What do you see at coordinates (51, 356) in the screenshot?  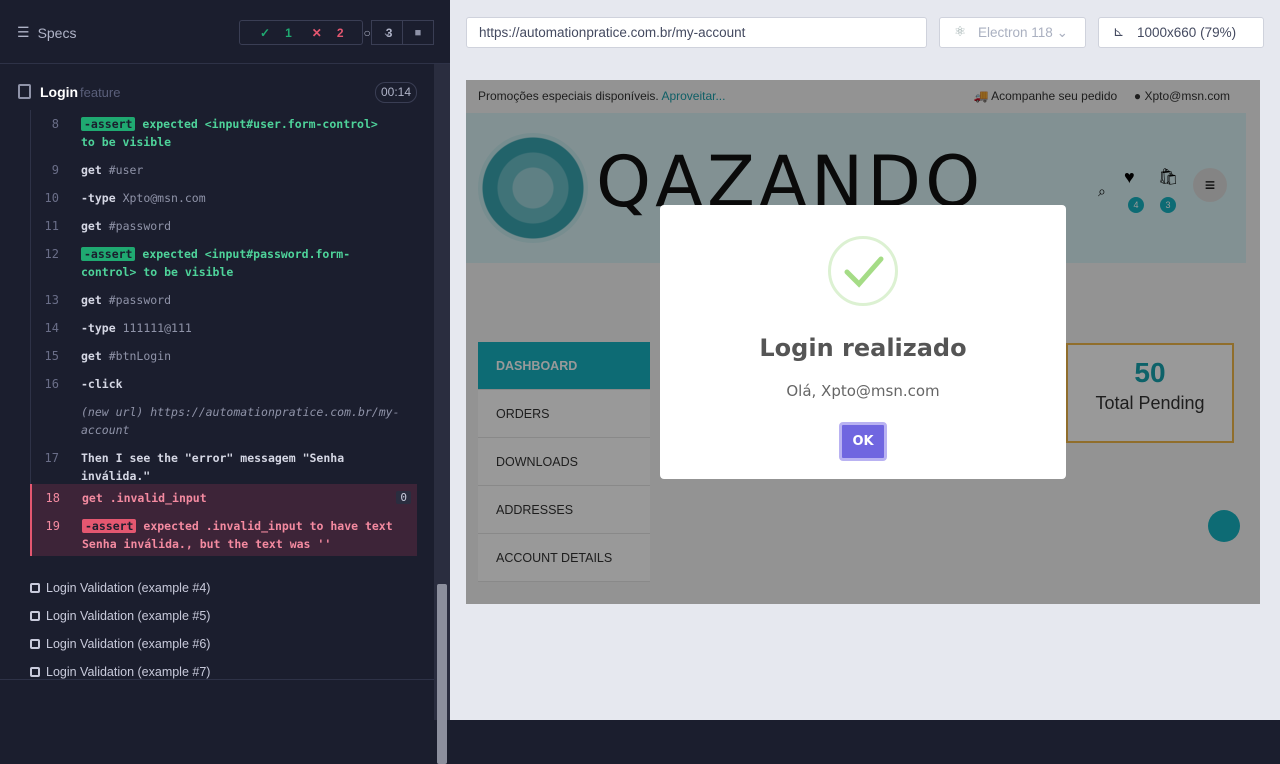 I see `command-number: 15` at bounding box center [51, 356].